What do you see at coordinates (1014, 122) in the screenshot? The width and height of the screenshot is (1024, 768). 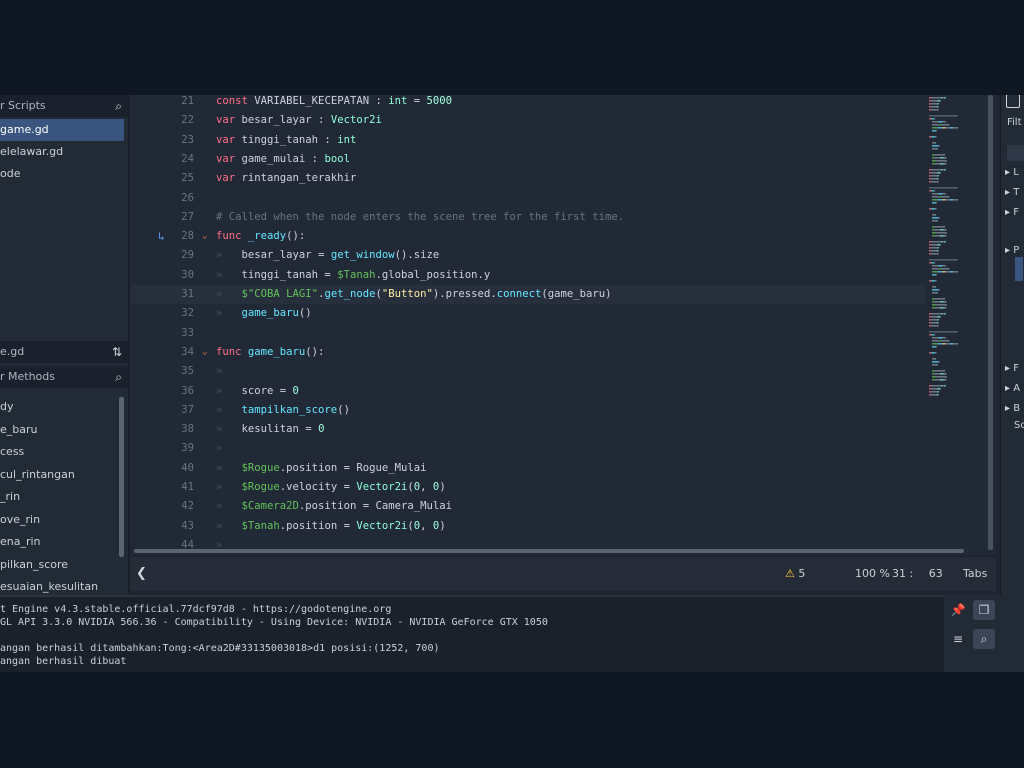 I see `inspector-filter: Filt` at bounding box center [1014, 122].